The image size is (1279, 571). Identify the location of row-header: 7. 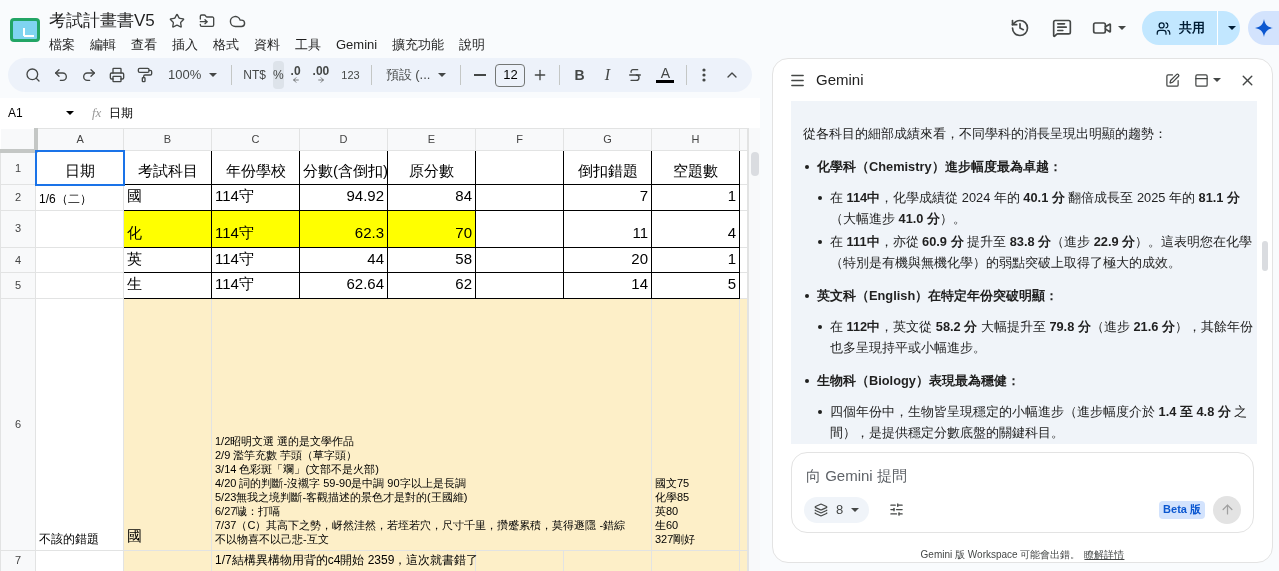
(18, 560).